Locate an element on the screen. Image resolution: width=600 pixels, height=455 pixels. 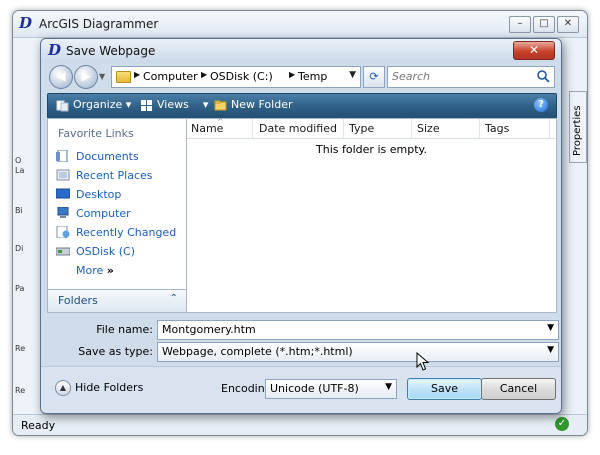
file-name-label: File name: is located at coordinates (124, 329).